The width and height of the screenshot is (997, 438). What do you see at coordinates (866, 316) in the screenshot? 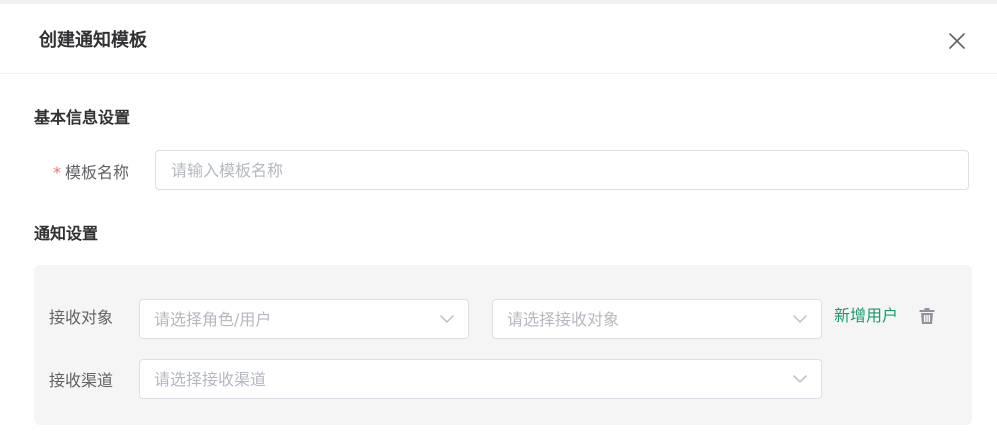
I see `add-user-button: 新增用户` at bounding box center [866, 316].